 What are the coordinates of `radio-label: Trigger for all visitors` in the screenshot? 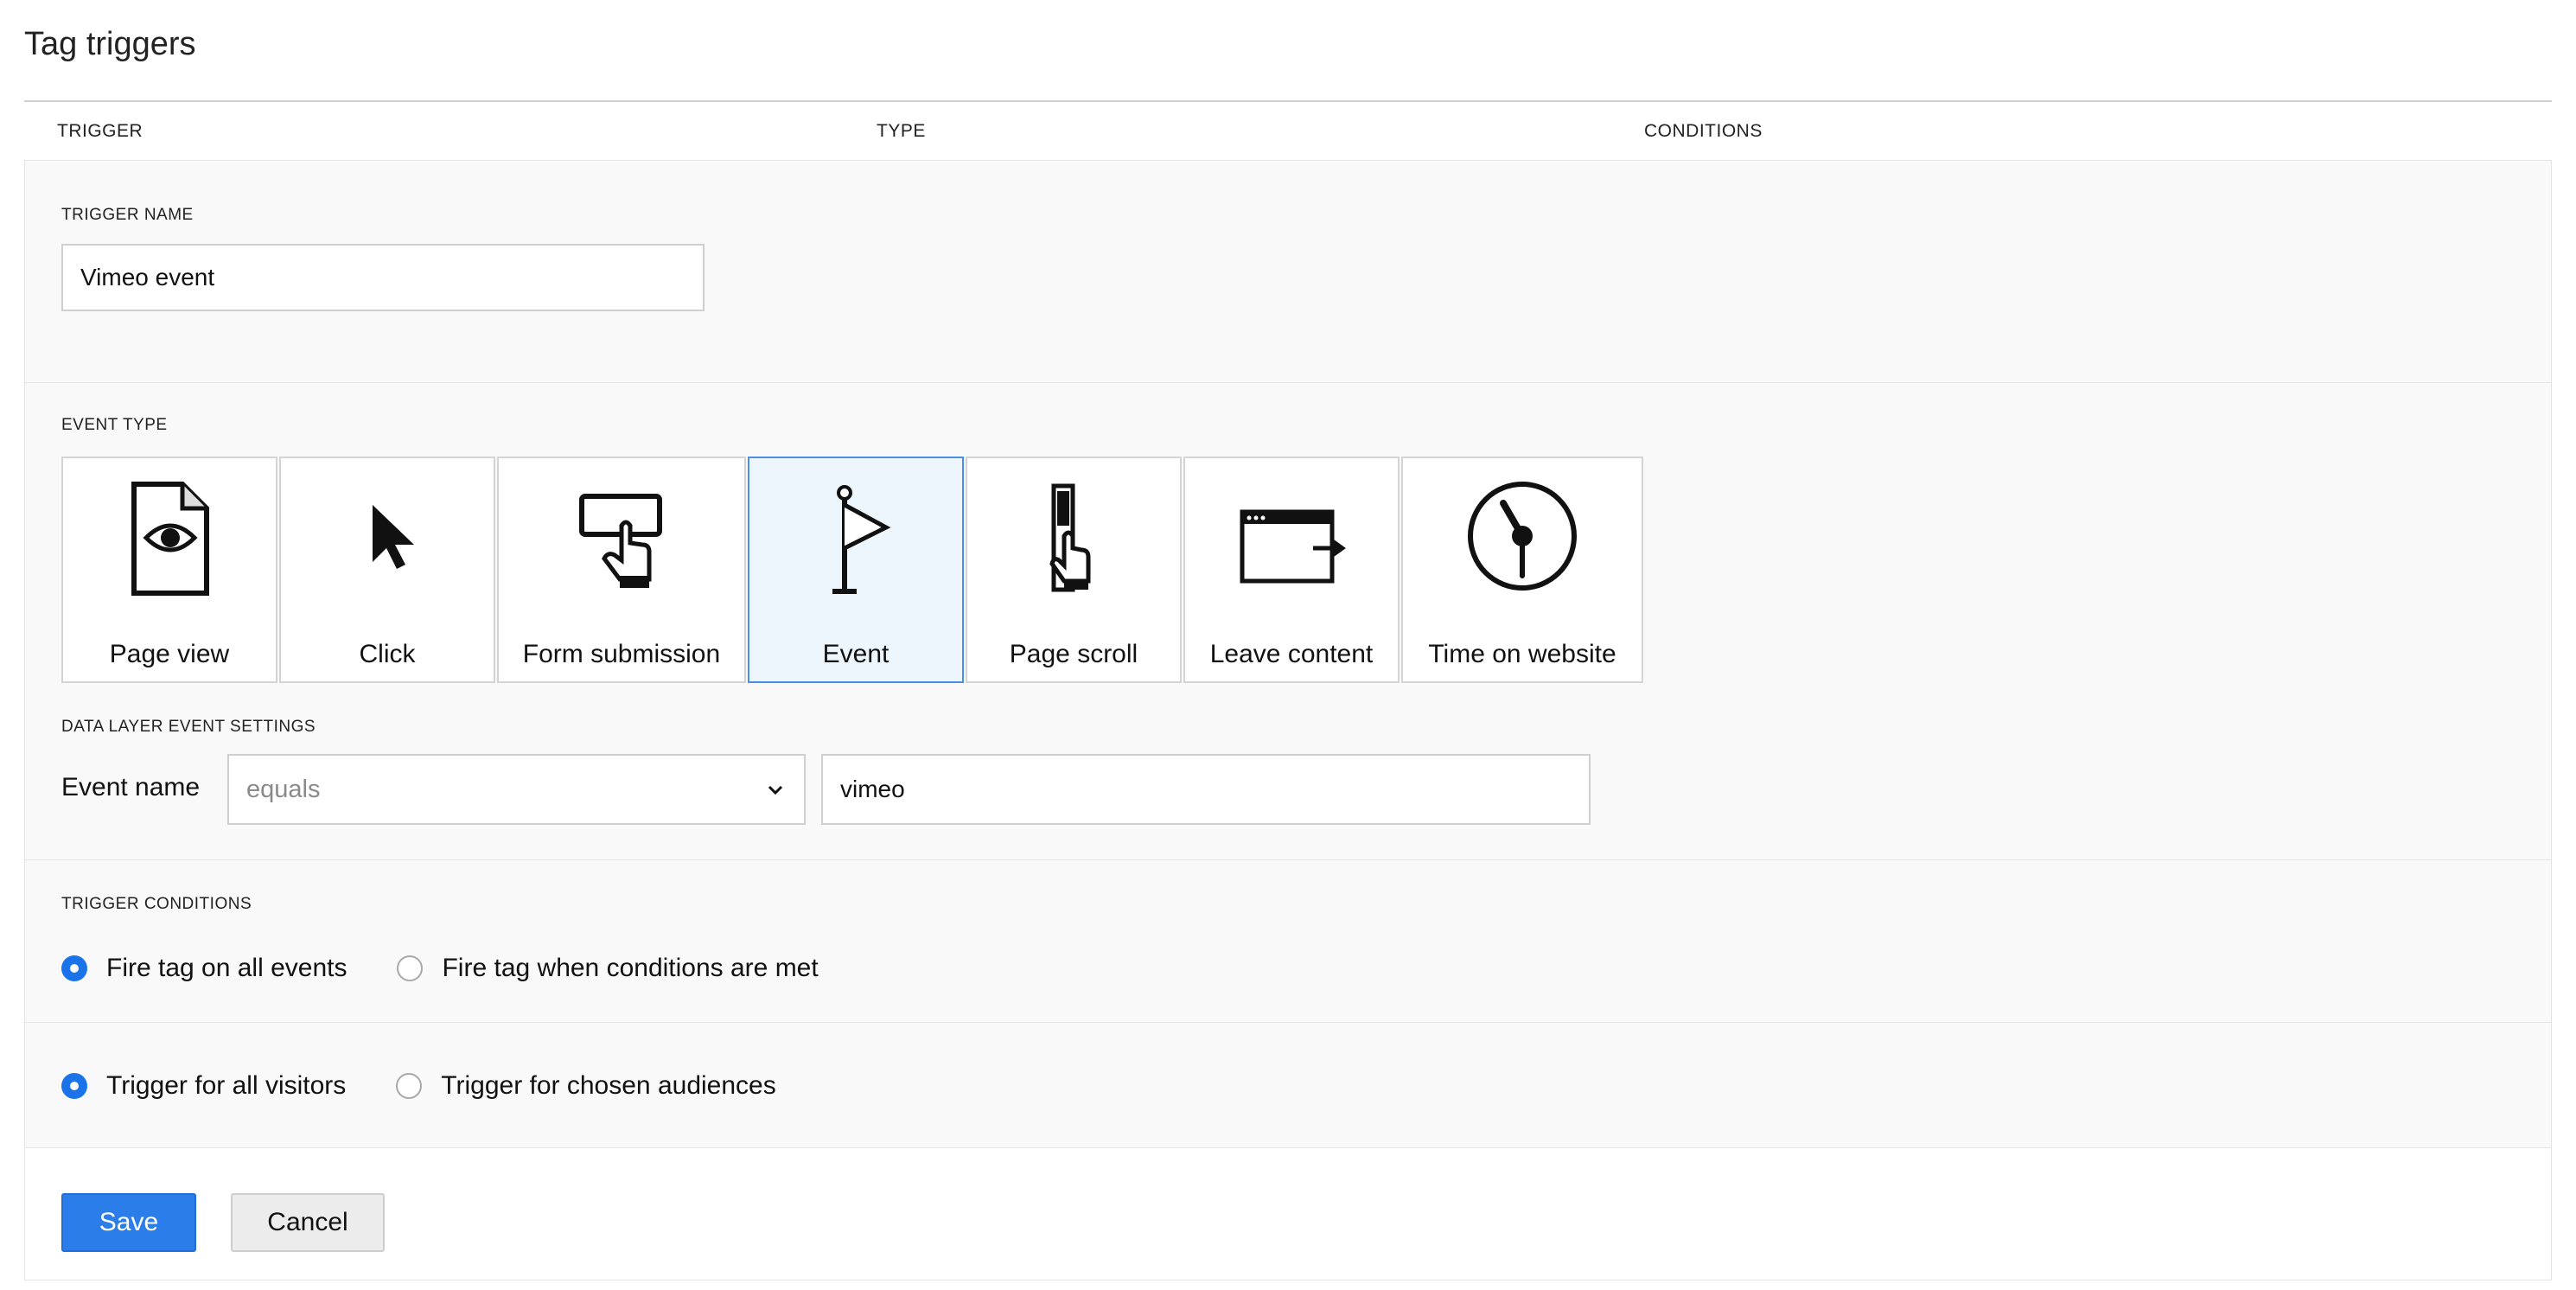 It's located at (226, 1085).